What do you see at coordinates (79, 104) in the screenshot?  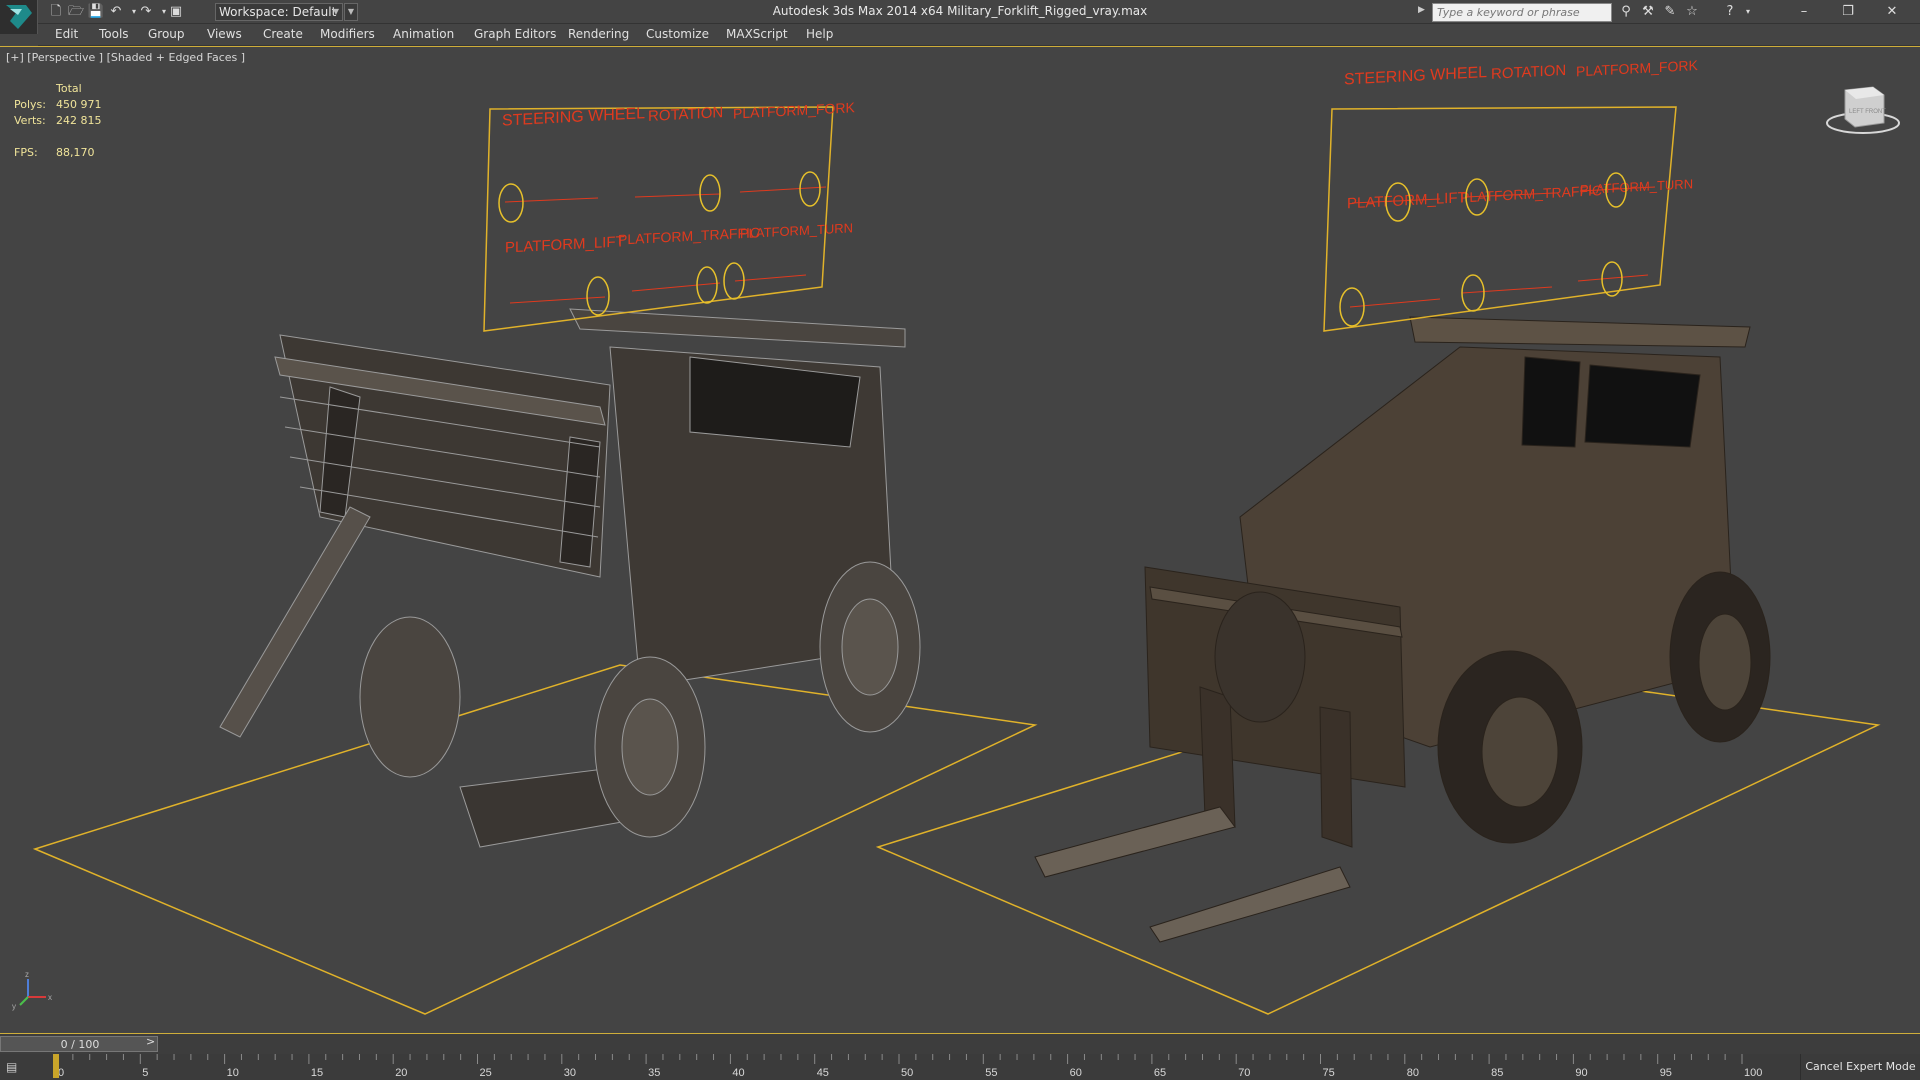 I see `polys-value: 450 971` at bounding box center [79, 104].